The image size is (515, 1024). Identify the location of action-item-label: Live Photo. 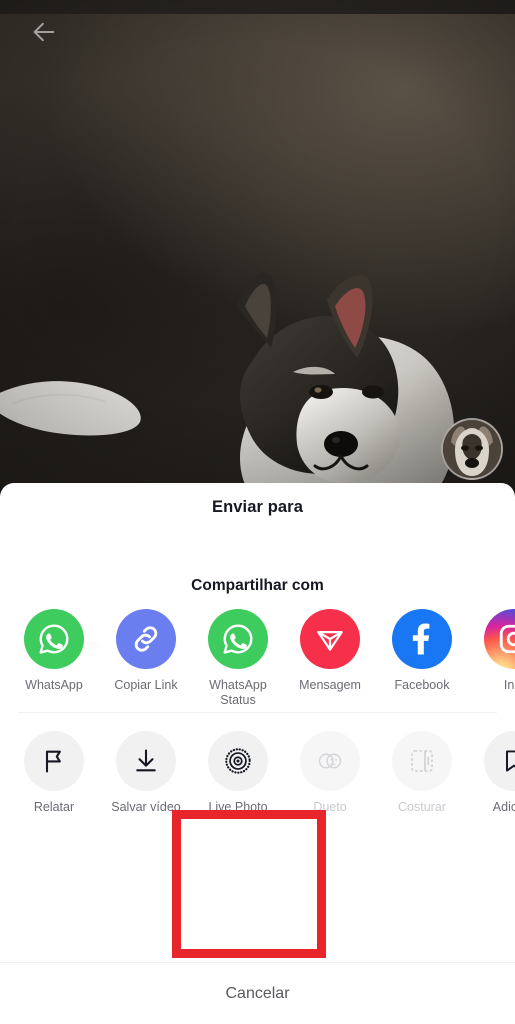
(238, 806).